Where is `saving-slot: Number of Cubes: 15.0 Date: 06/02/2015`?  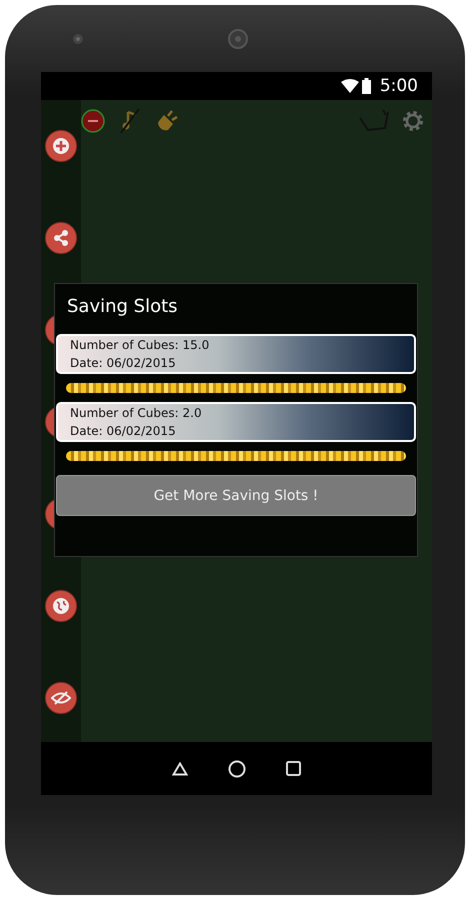 saving-slot: Number of Cubes: 15.0 Date: 06/02/2015 is located at coordinates (236, 354).